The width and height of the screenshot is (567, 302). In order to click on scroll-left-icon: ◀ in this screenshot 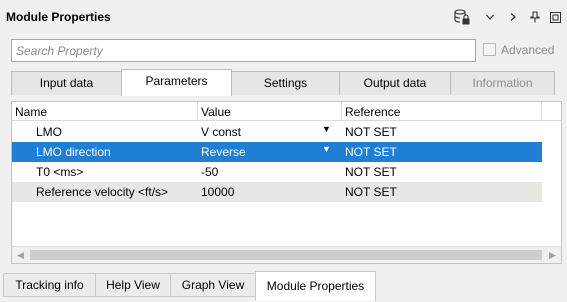, I will do `click(20, 255)`.